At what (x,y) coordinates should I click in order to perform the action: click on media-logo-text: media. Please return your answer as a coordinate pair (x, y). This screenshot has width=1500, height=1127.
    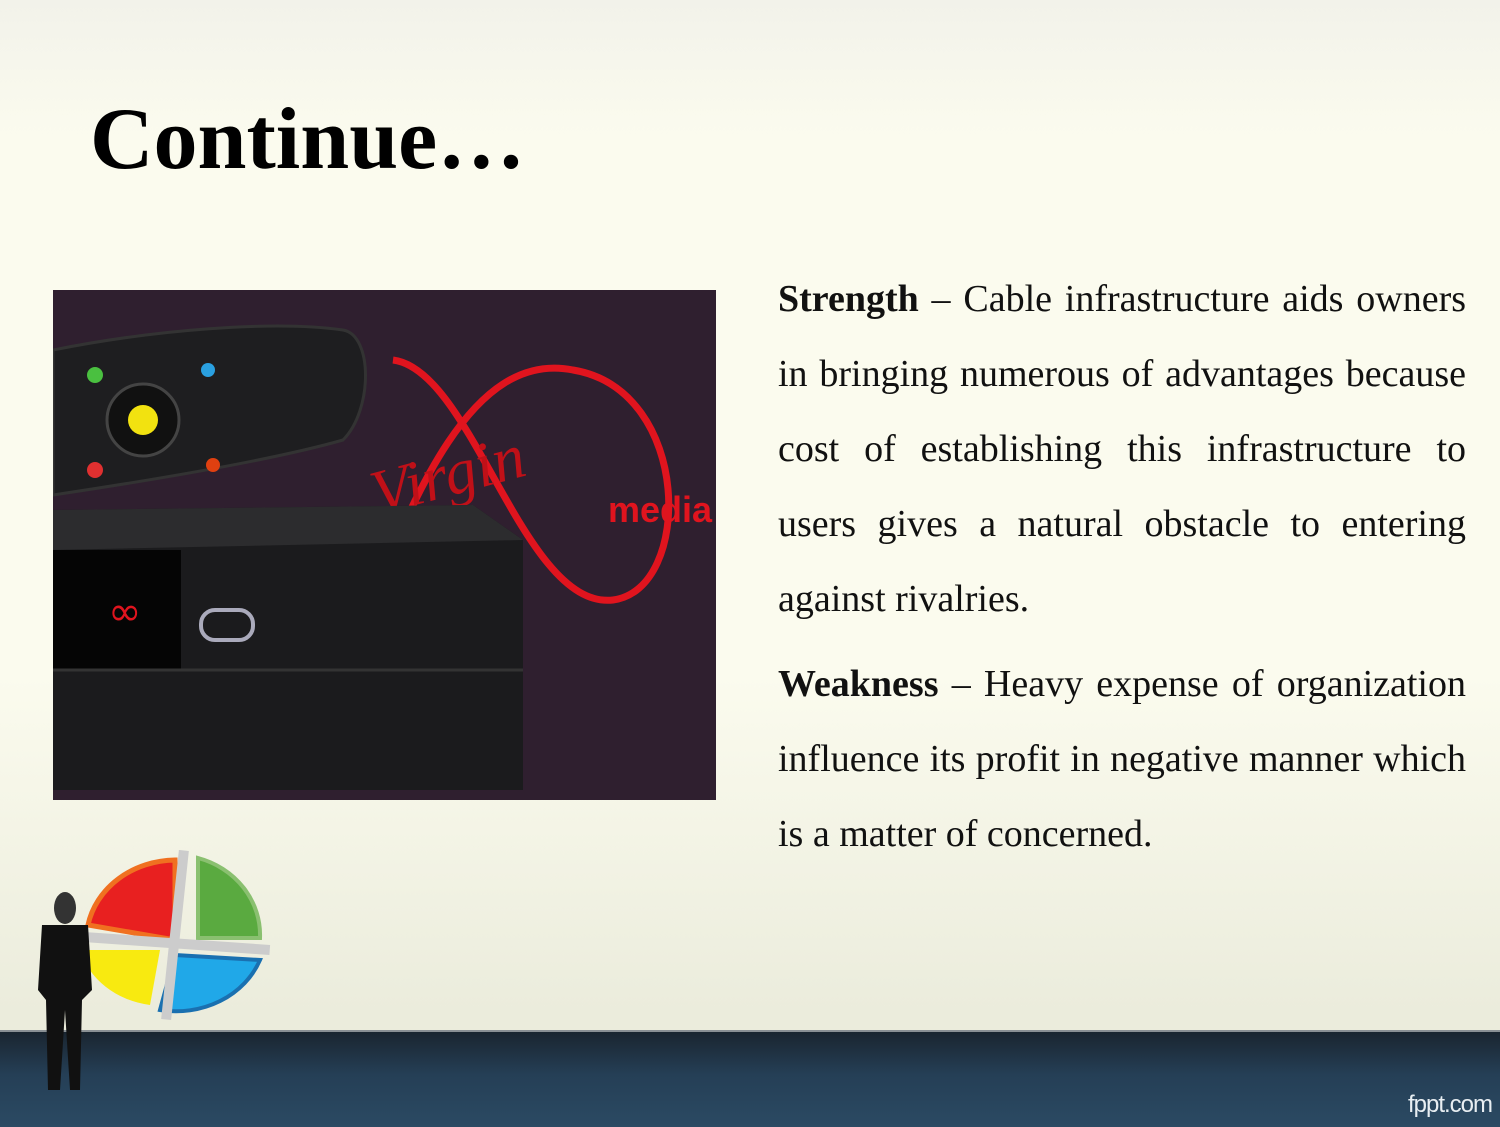
    Looking at the image, I should click on (660, 509).